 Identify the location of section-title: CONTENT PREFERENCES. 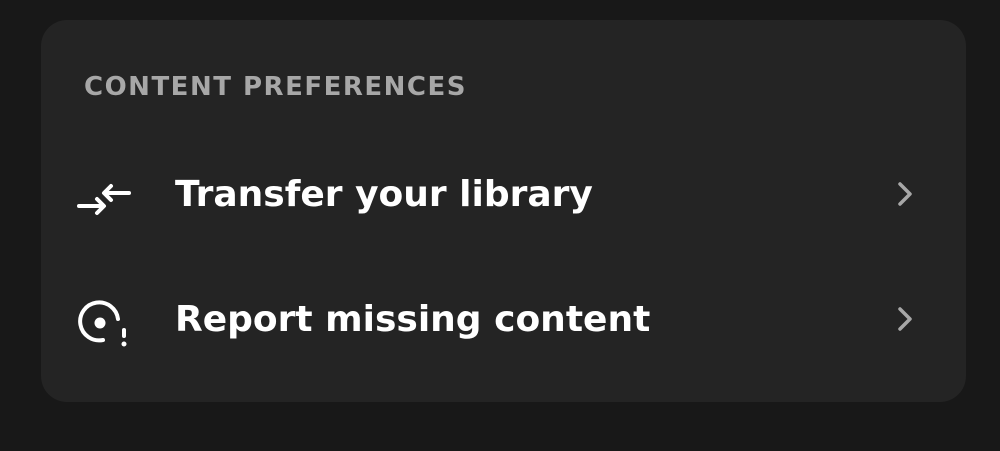
(275, 87).